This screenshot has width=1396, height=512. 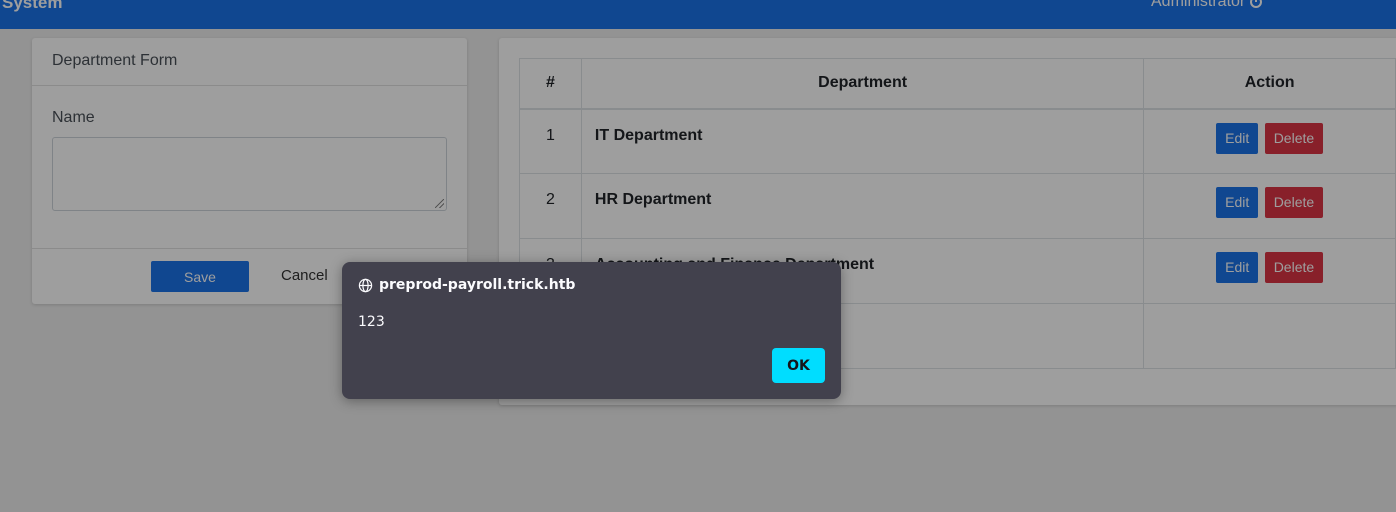 What do you see at coordinates (591, 330) in the screenshot?
I see `alert-dialog: preprod-payroll.trick.htb 123 OK` at bounding box center [591, 330].